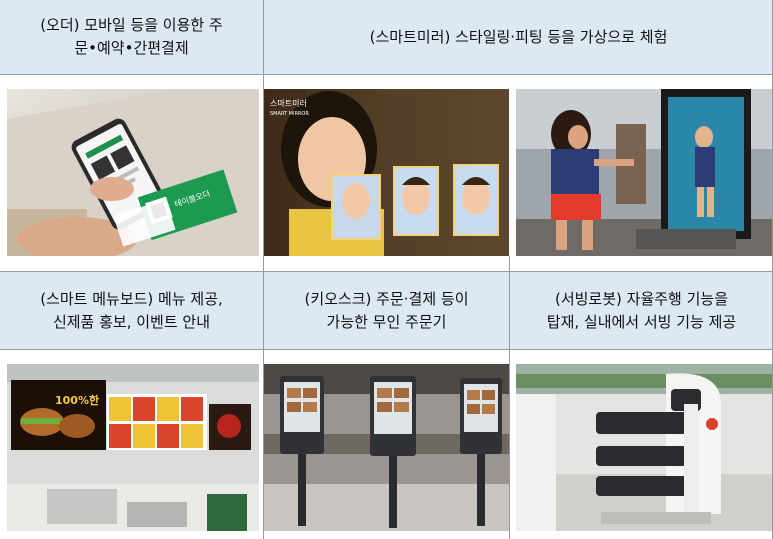  Describe the element at coordinates (386, 447) in the screenshot. I see `kiosk-photo` at that location.